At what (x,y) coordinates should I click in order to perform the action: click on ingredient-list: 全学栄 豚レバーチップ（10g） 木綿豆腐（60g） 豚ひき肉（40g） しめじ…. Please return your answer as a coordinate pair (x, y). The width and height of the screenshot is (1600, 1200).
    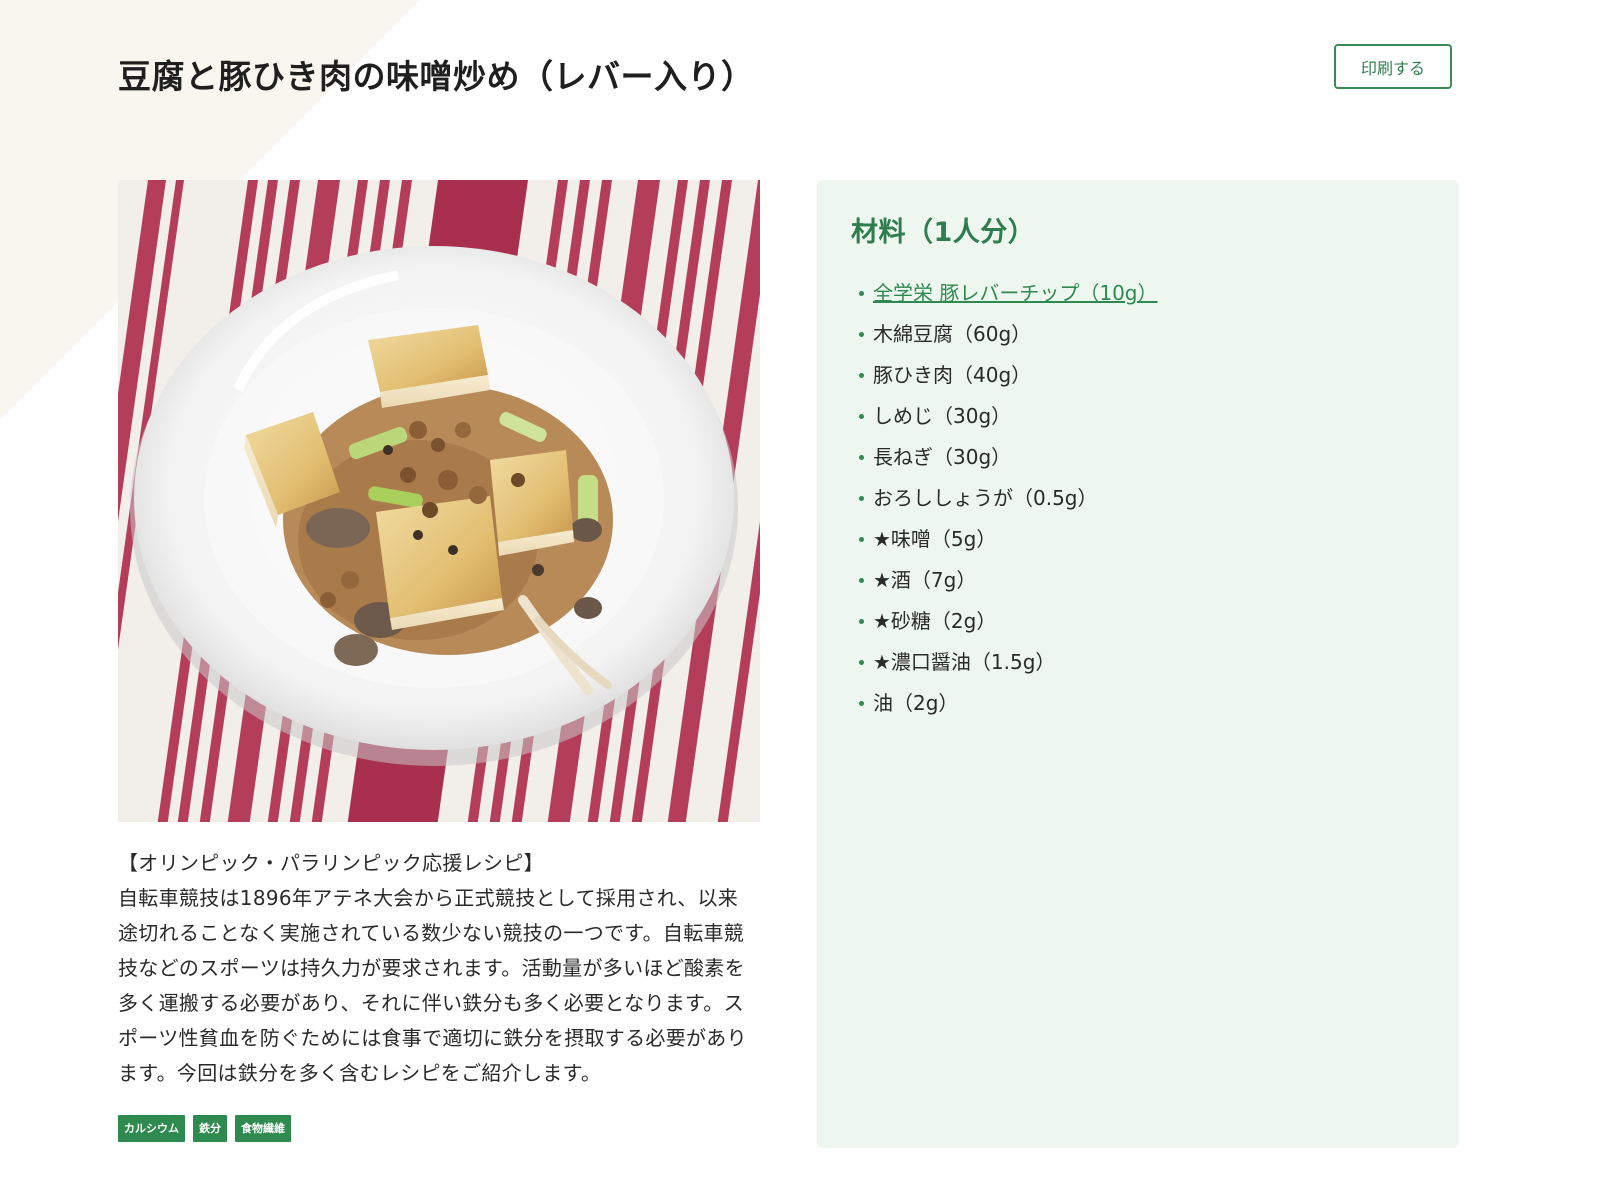
    Looking at the image, I should click on (1138, 498).